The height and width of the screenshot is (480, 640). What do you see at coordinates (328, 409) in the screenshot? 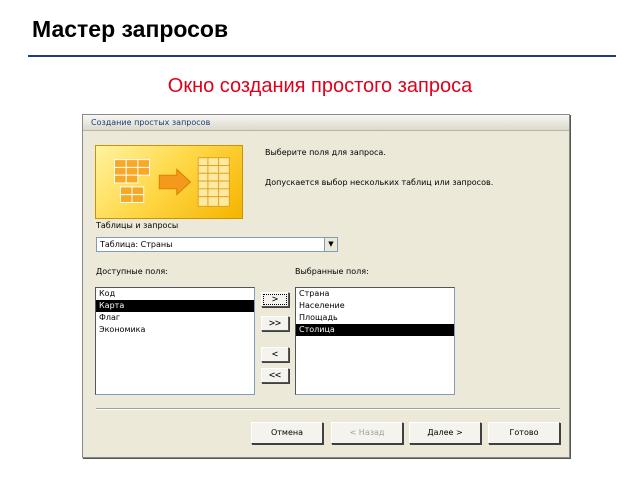
I see `footer-divider` at bounding box center [328, 409].